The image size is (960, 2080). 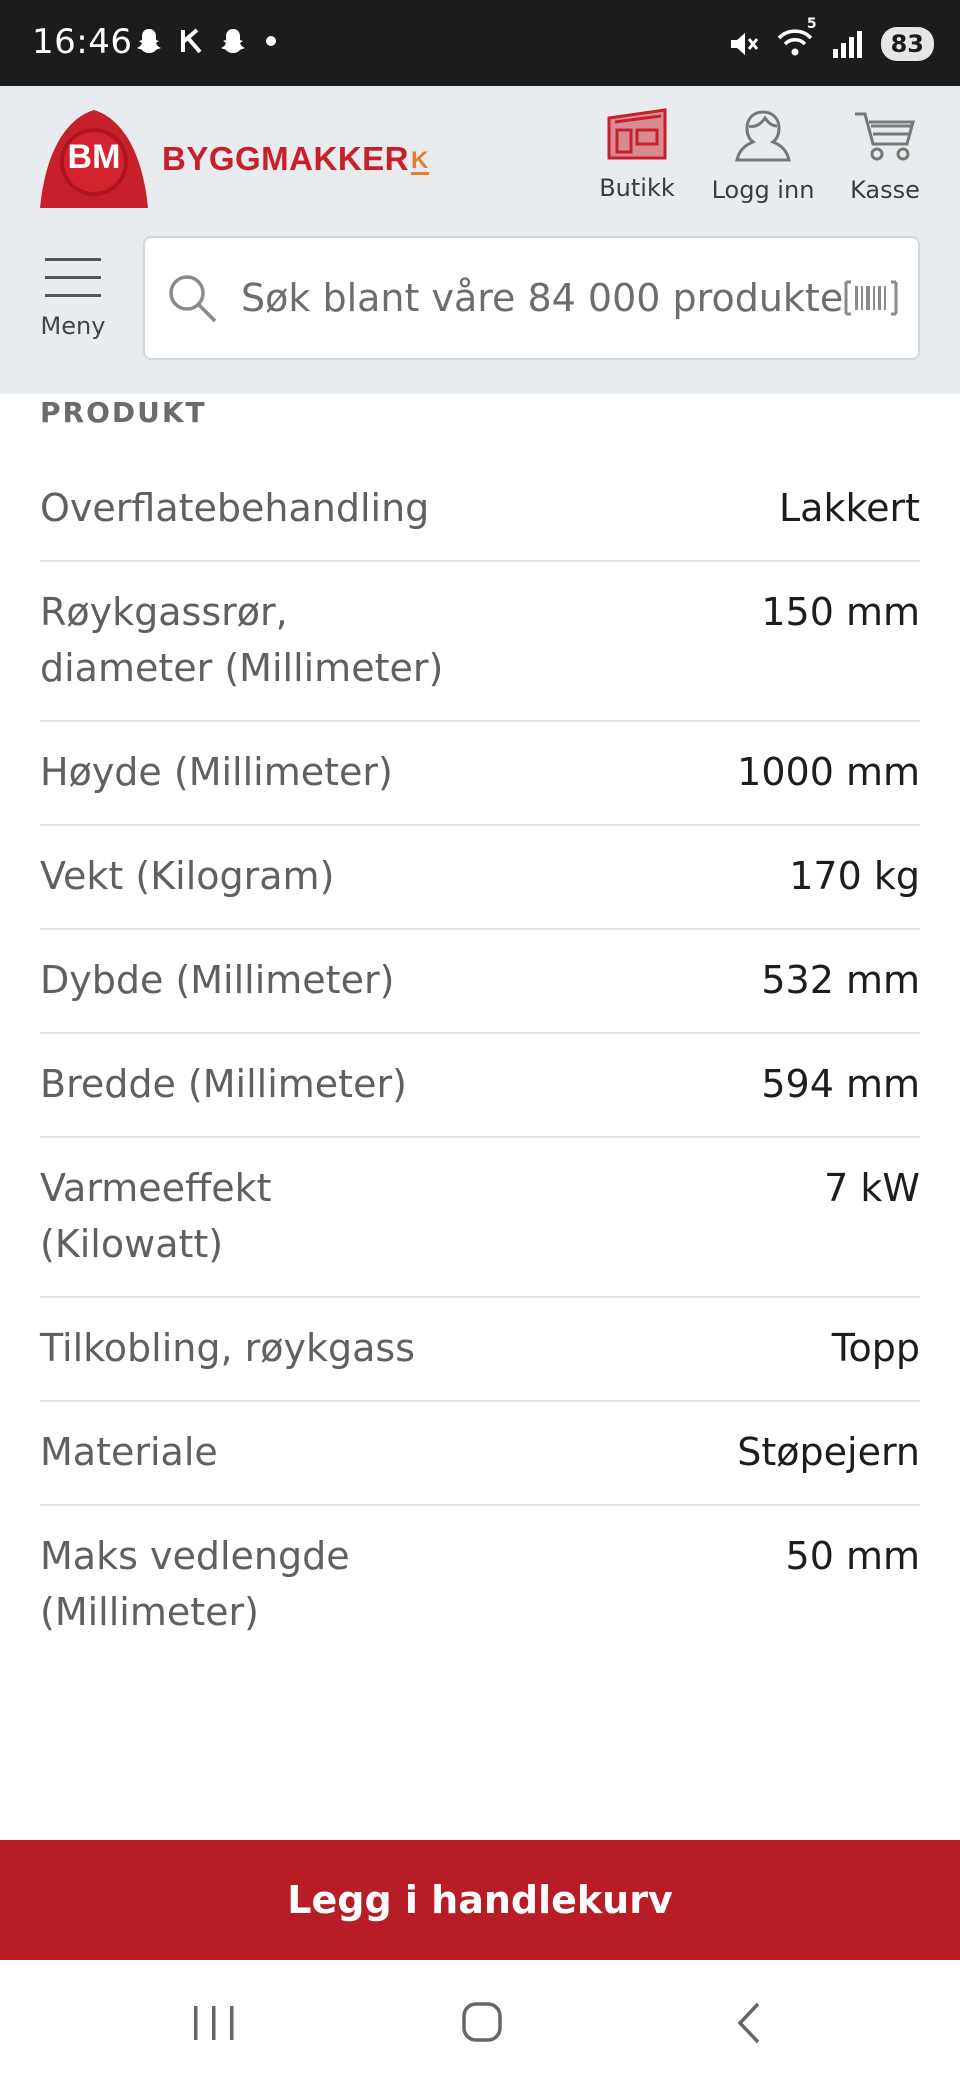 I want to click on user-icon, so click(x=763, y=136).